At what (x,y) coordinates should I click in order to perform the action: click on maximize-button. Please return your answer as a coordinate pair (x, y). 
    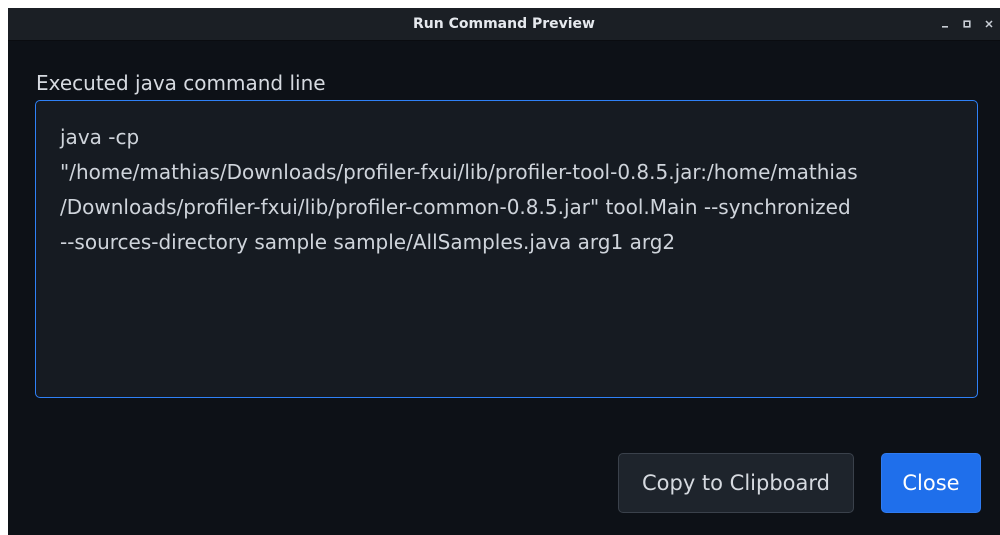
    Looking at the image, I should click on (967, 24).